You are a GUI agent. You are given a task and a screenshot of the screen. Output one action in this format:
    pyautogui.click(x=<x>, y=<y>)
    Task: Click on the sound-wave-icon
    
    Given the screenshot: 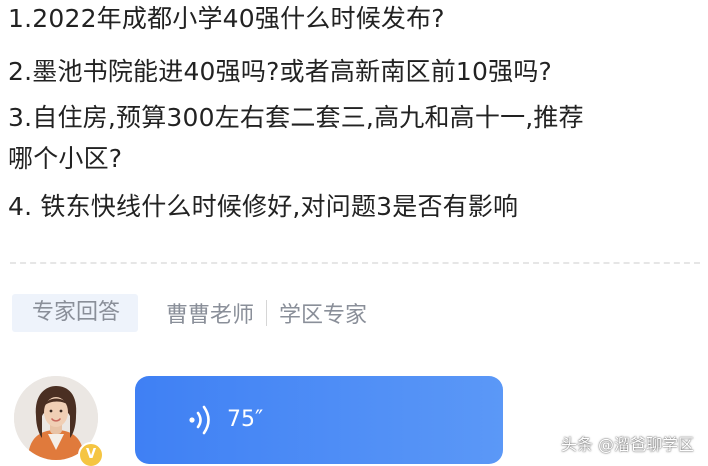 What is the action you would take?
    pyautogui.click(x=199, y=420)
    